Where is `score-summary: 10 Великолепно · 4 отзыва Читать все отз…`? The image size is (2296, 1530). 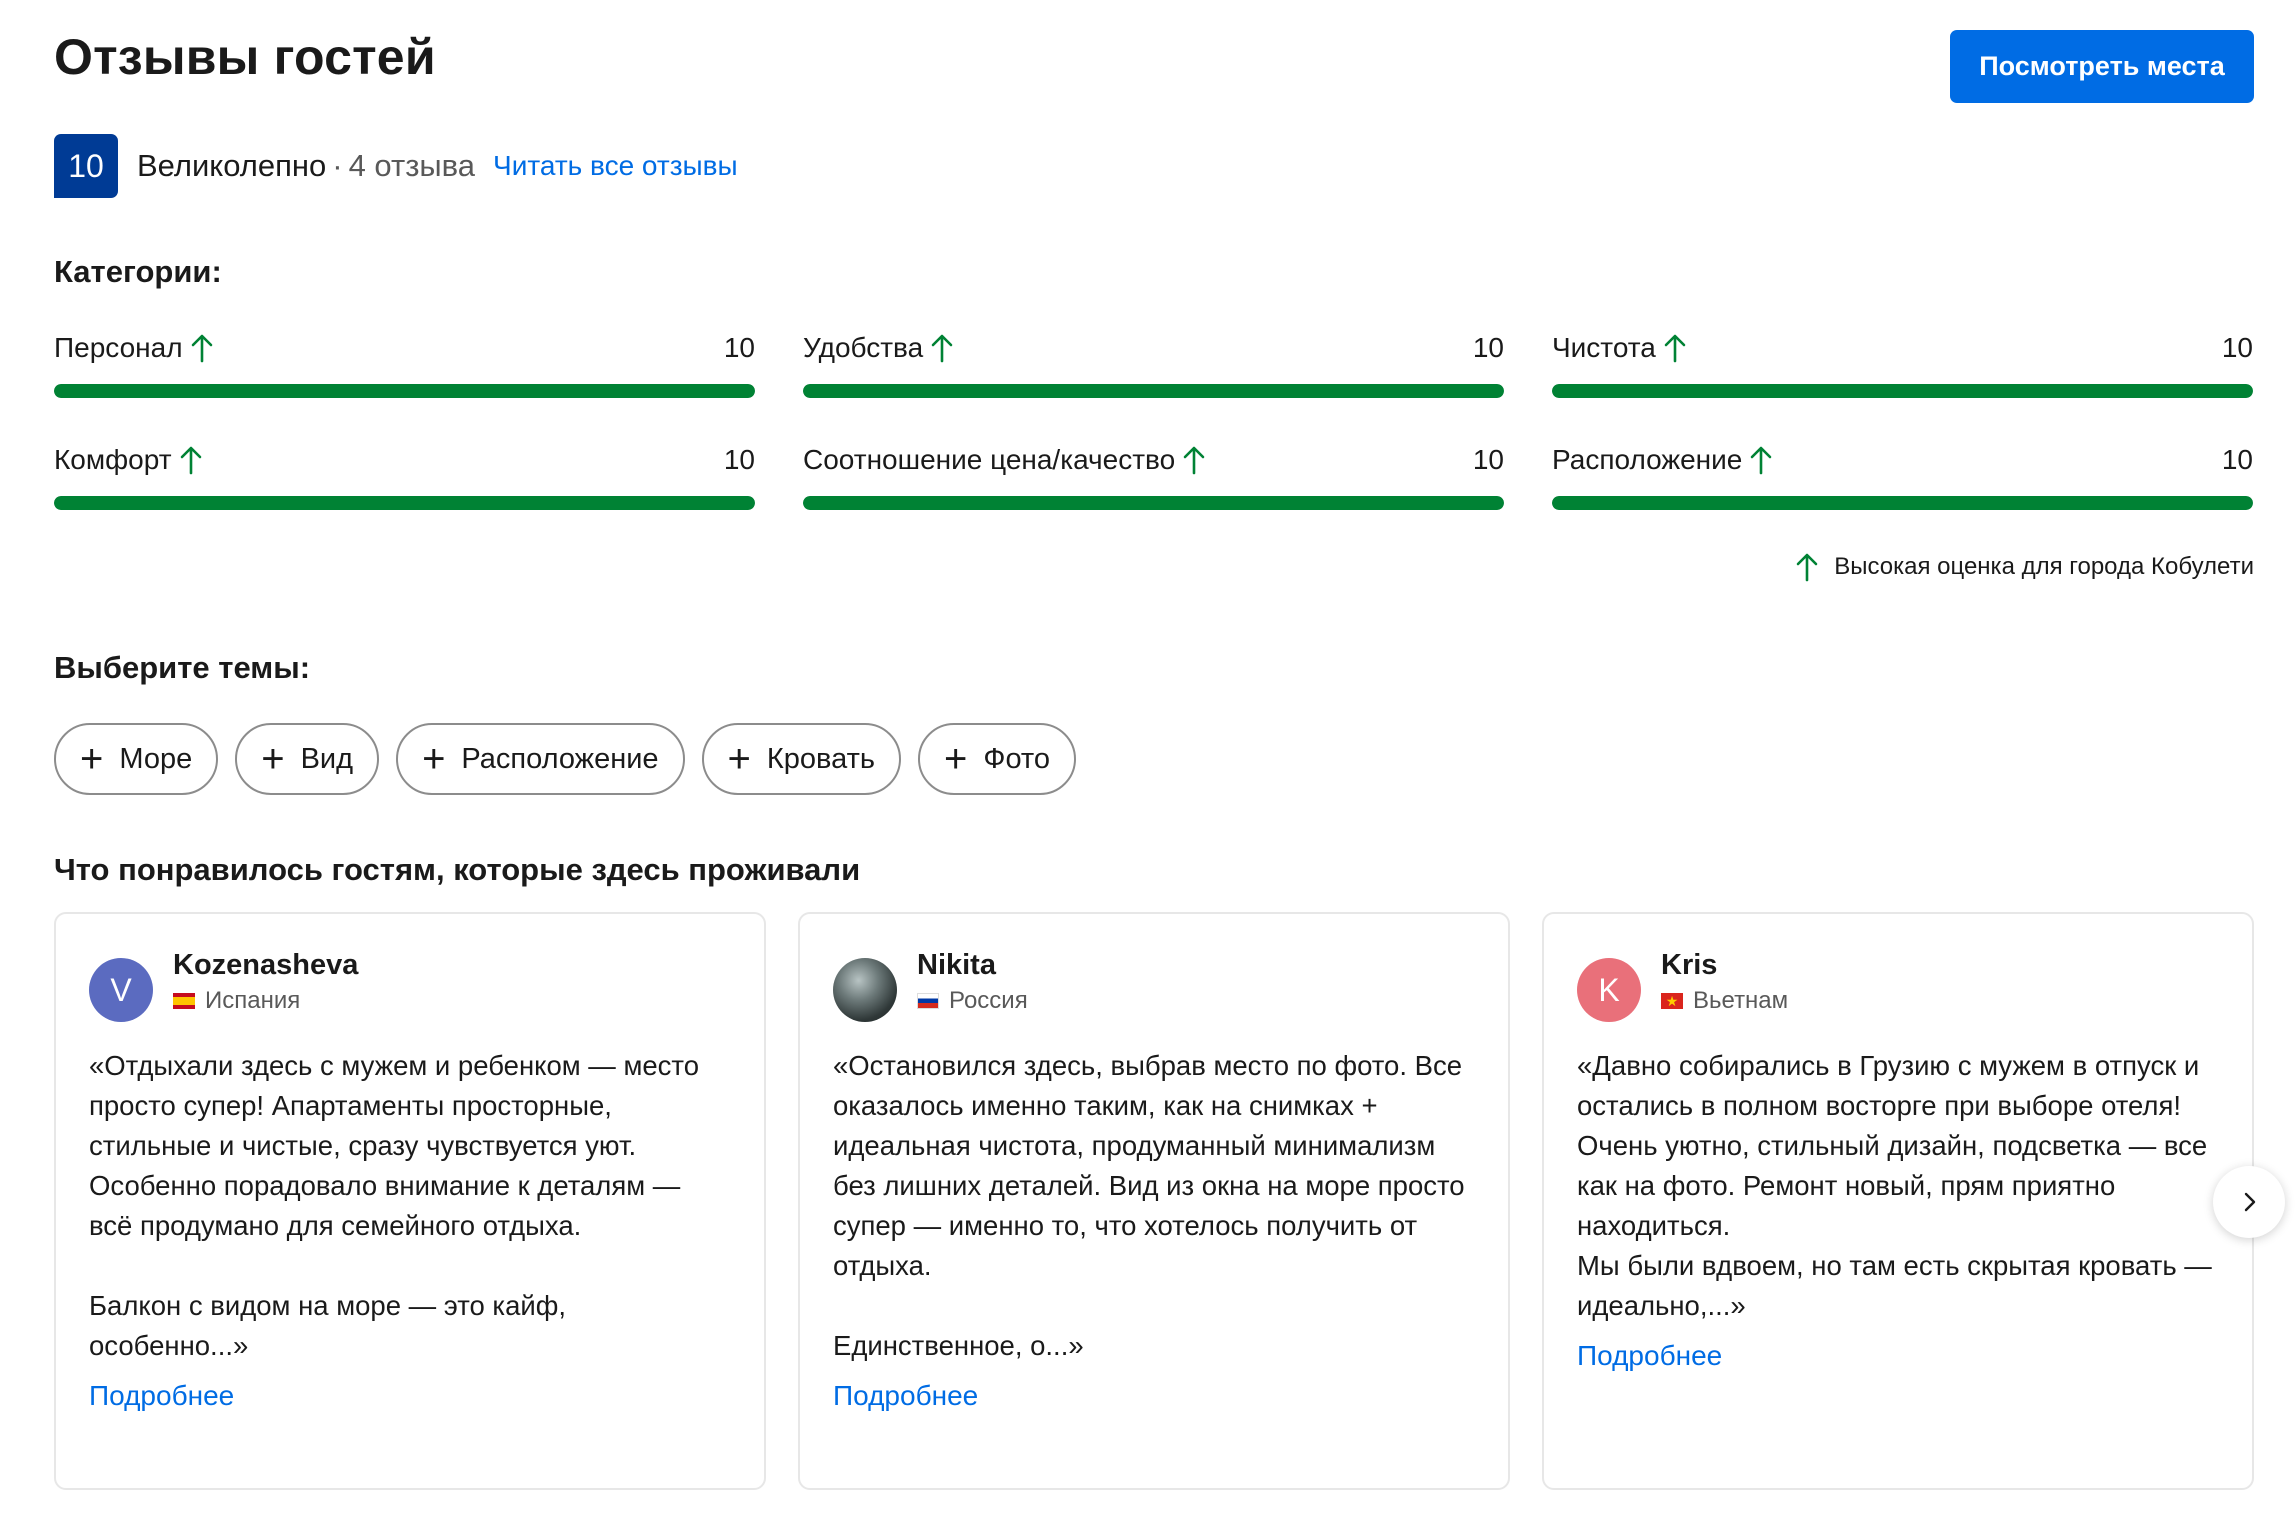 score-summary: 10 Великолепно · 4 отзыва Читать все отз… is located at coordinates (396, 166).